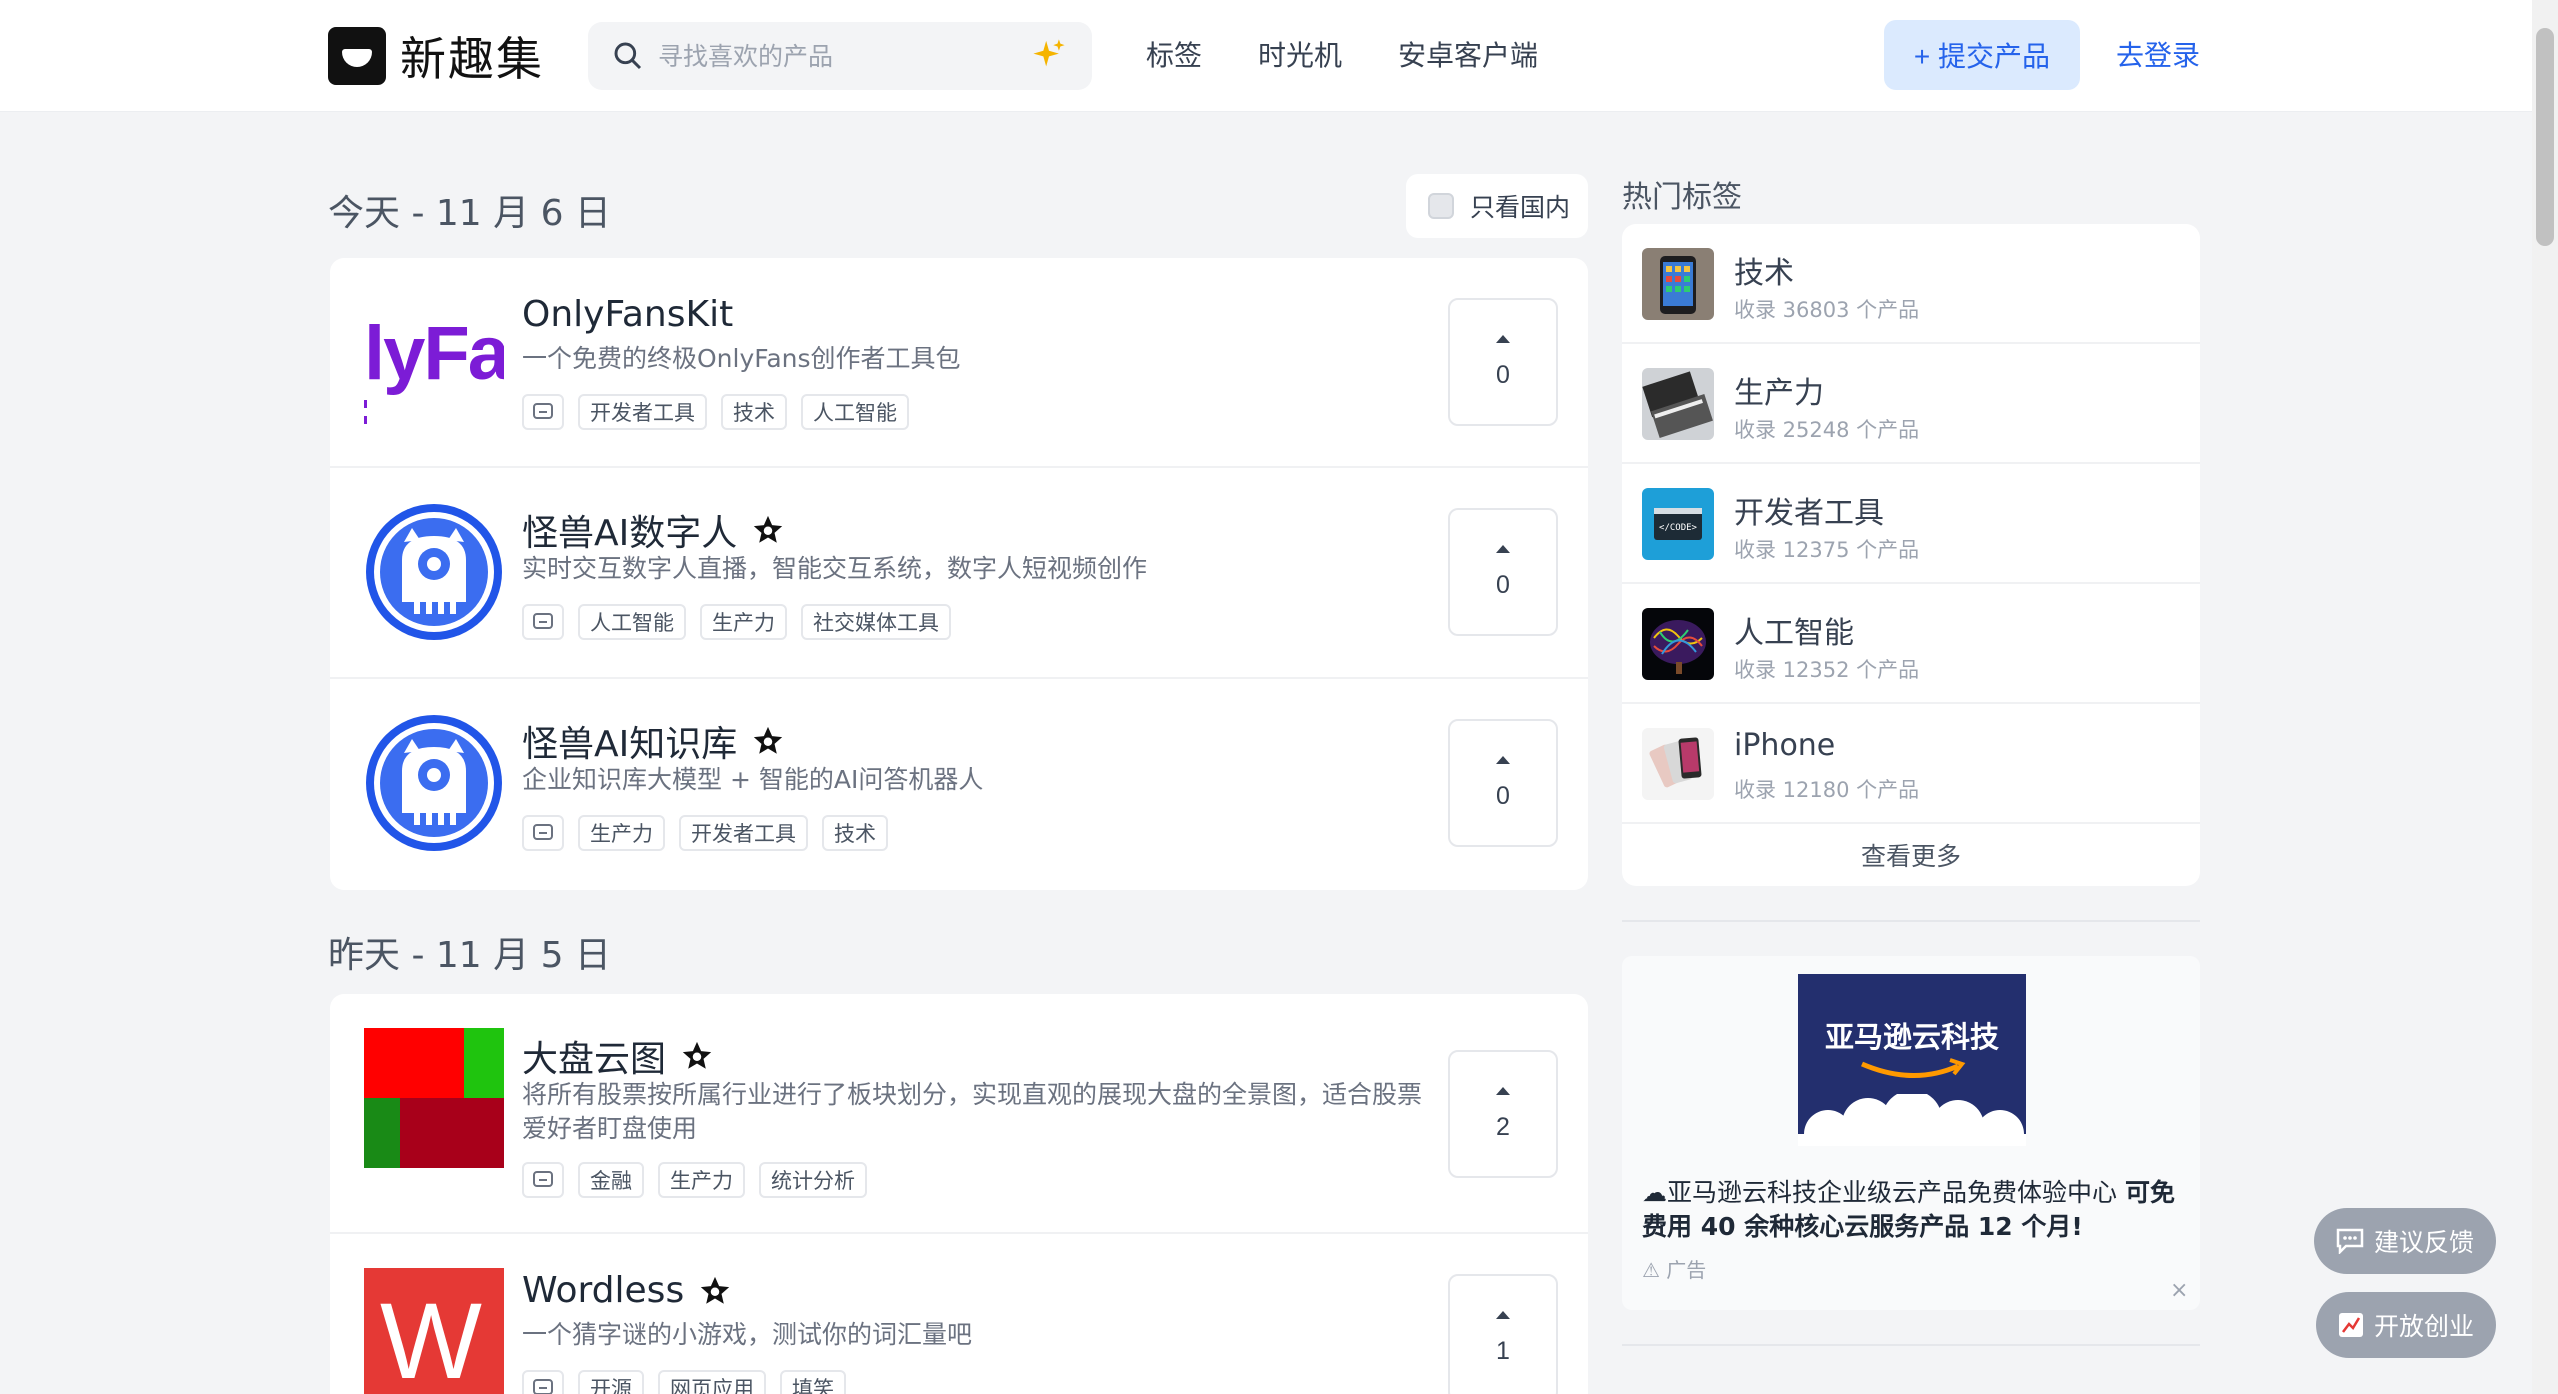  I want to click on upvote-button: 1, so click(1503, 1334).